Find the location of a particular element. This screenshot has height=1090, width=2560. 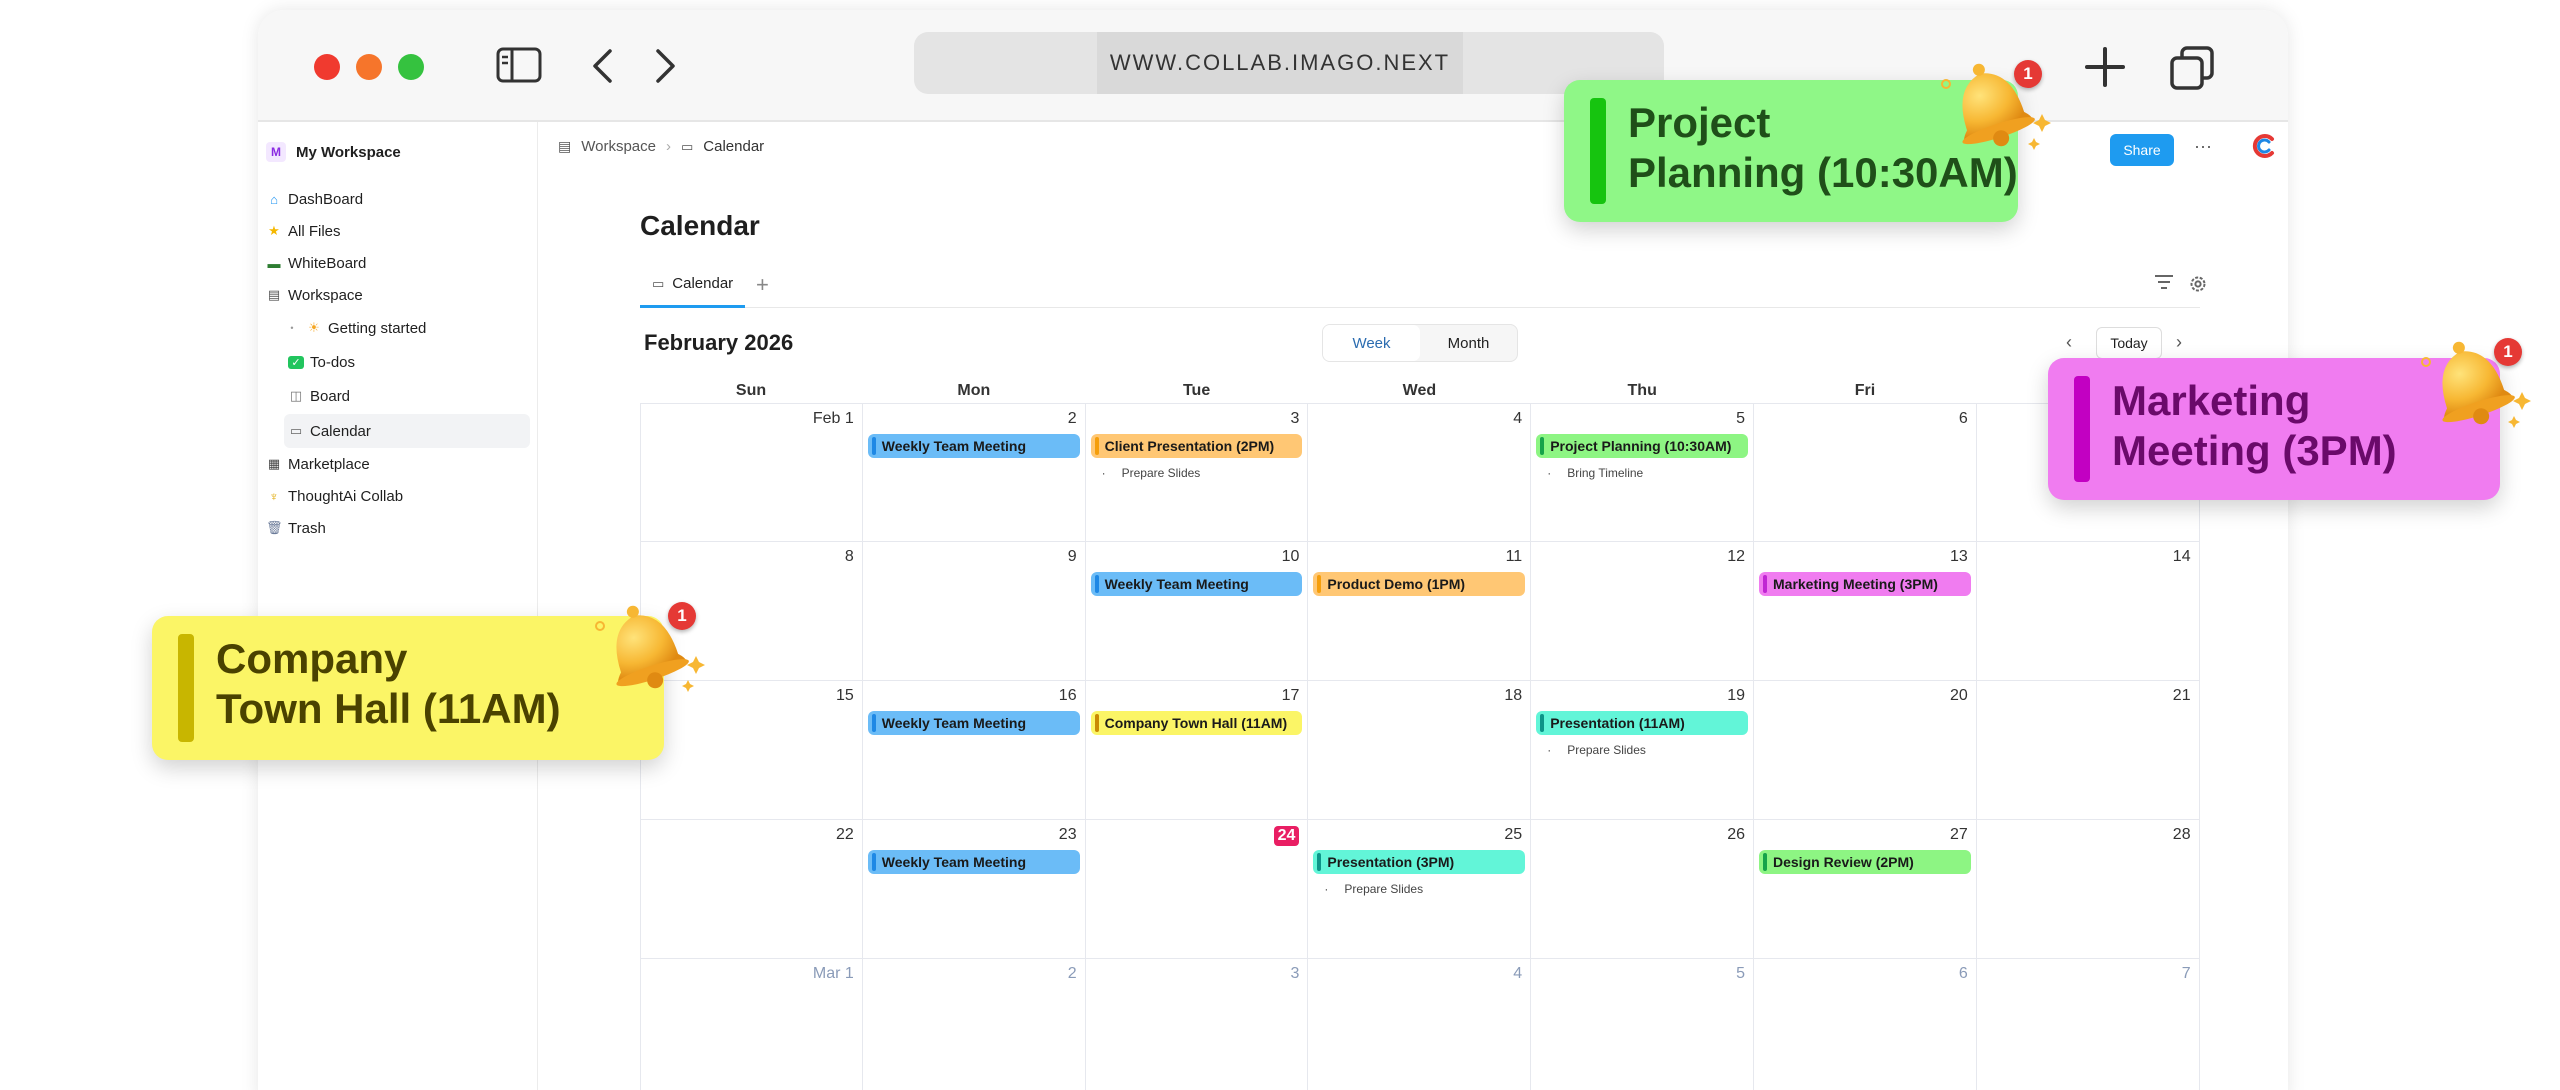

calendar-day-cell: Mar 1 is located at coordinates (751, 1024).